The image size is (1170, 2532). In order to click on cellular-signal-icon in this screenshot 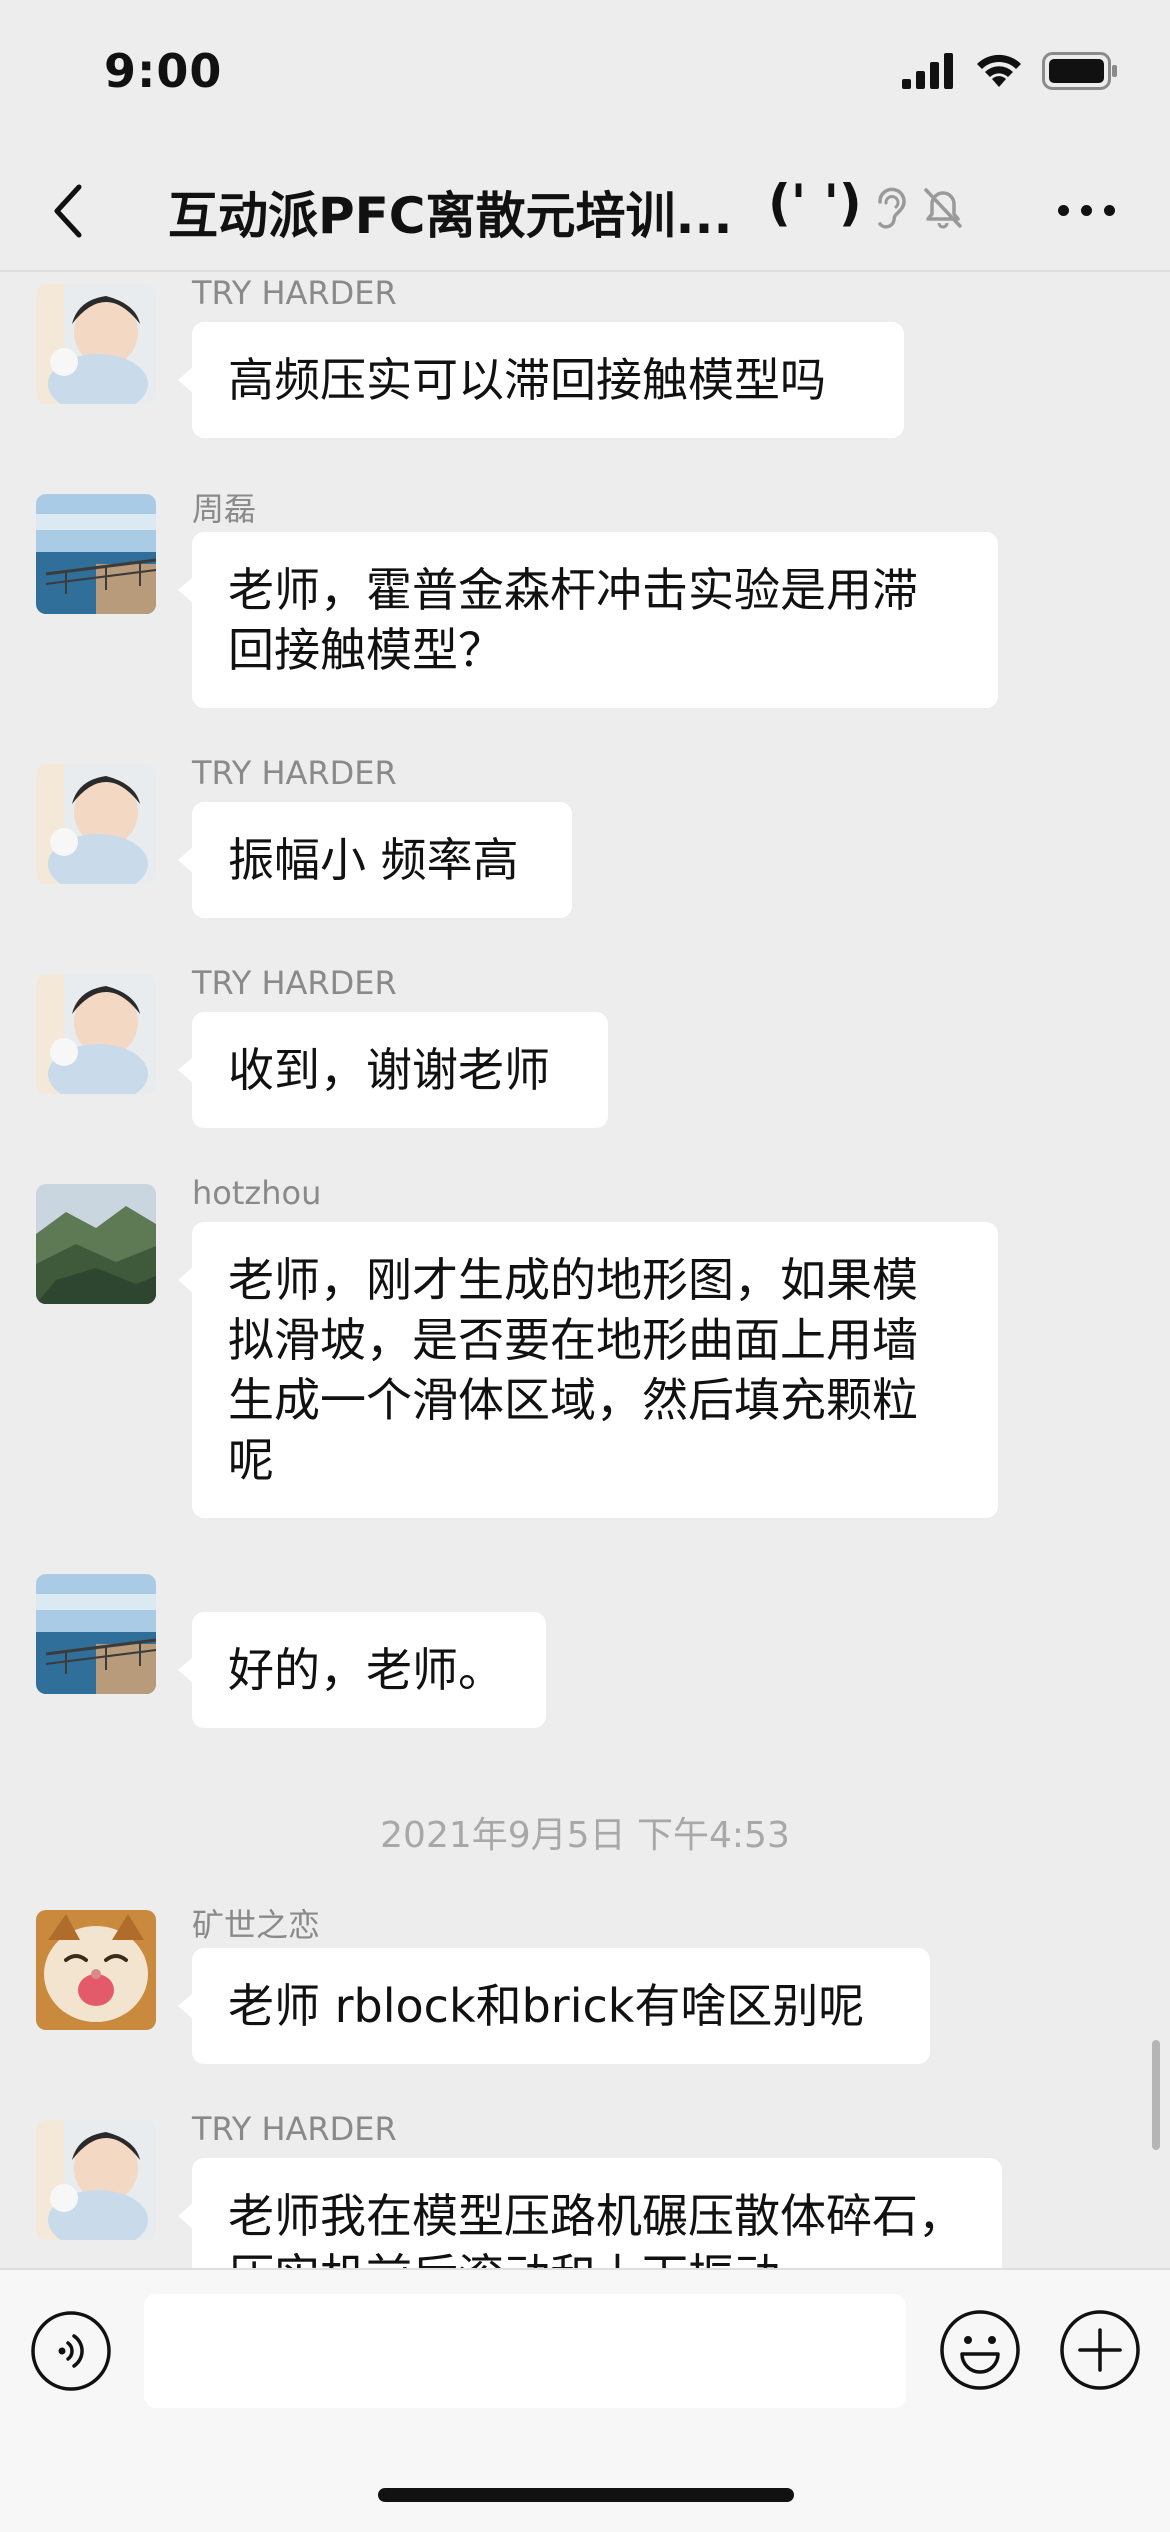, I will do `click(927, 71)`.